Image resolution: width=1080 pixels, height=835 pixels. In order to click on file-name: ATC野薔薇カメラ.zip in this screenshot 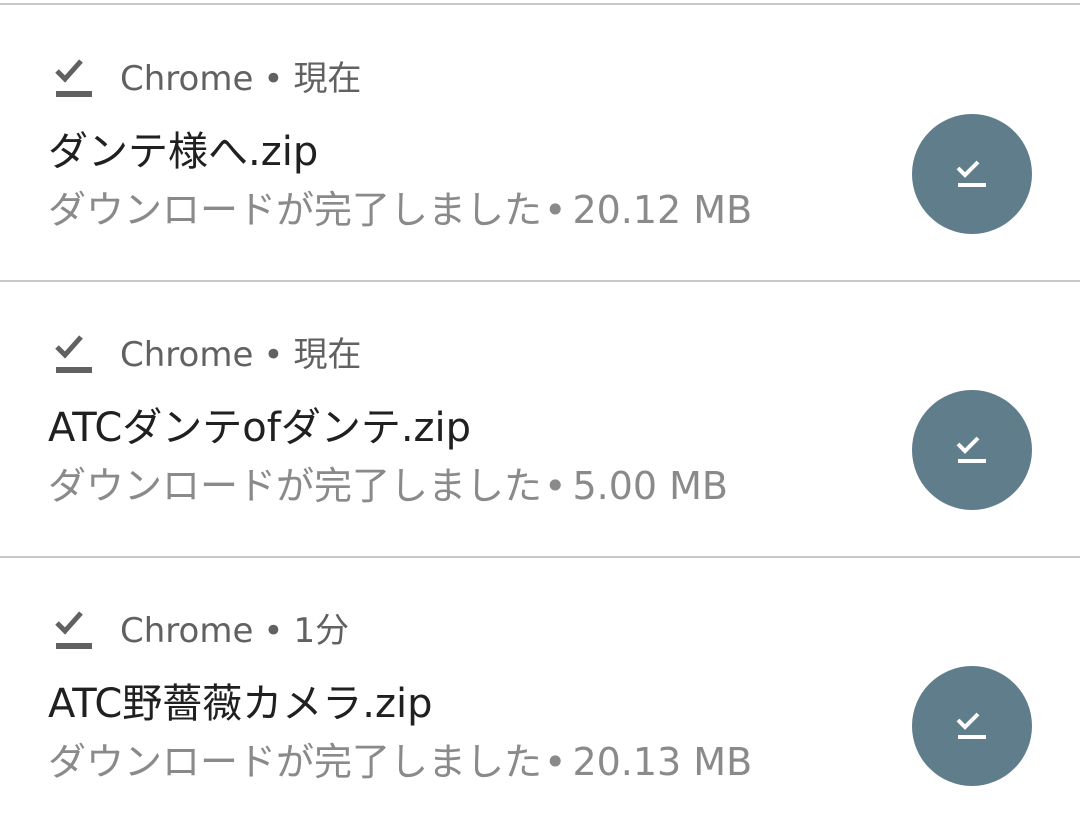, I will do `click(240, 704)`.